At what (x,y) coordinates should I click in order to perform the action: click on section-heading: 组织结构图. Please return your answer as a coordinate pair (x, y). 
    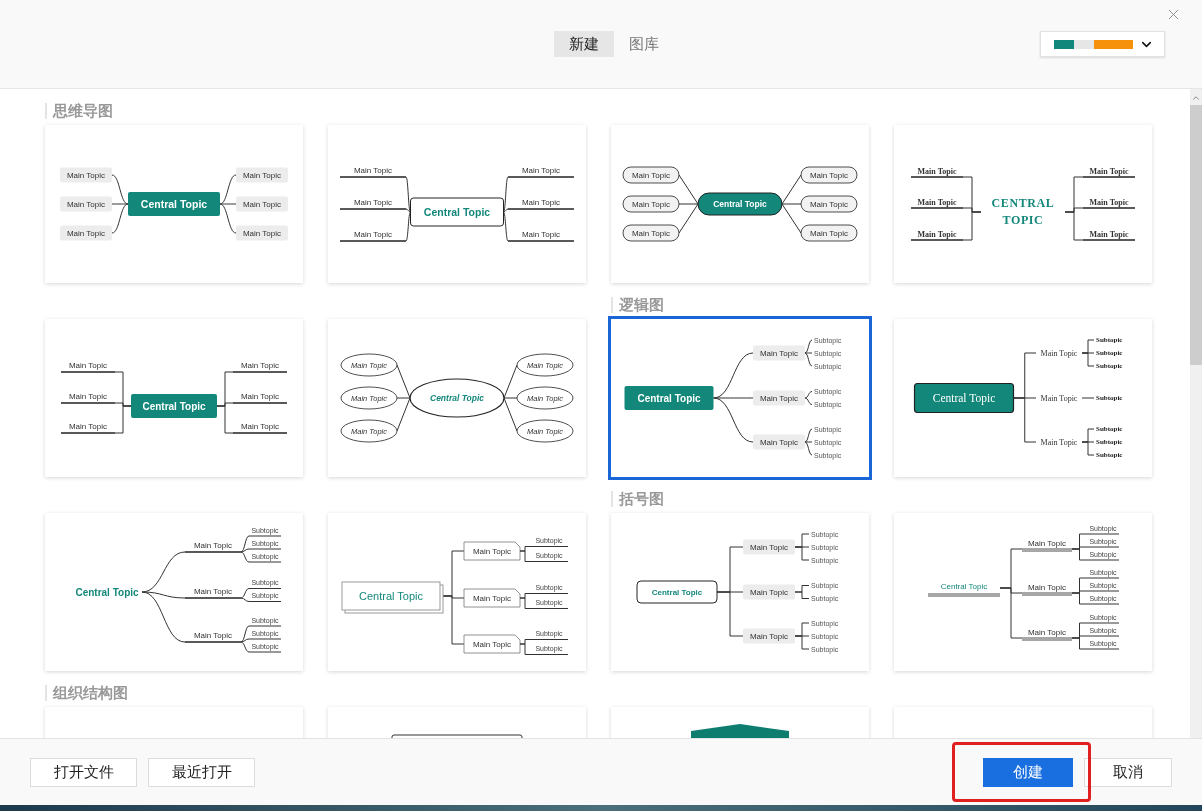
    Looking at the image, I should click on (86, 693).